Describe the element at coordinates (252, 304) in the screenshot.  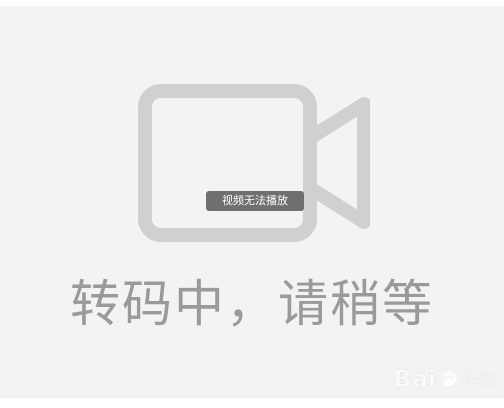
I see `transcoding-status-text: 转码中，请稍等` at that location.